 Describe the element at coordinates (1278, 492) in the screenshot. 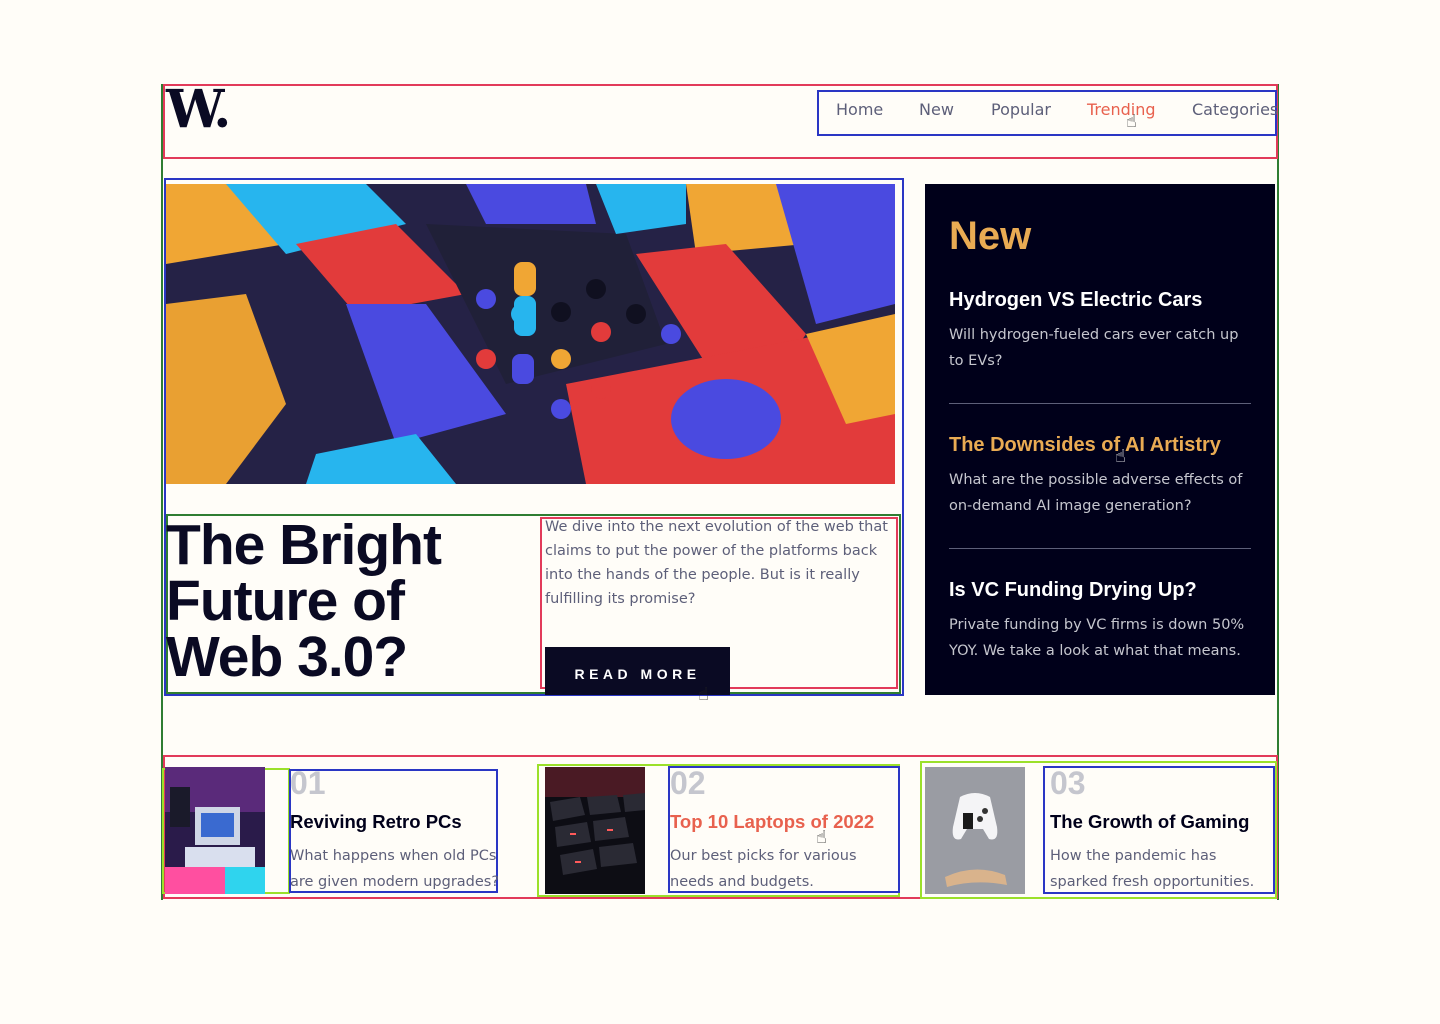

I see `page-outline-right` at that location.